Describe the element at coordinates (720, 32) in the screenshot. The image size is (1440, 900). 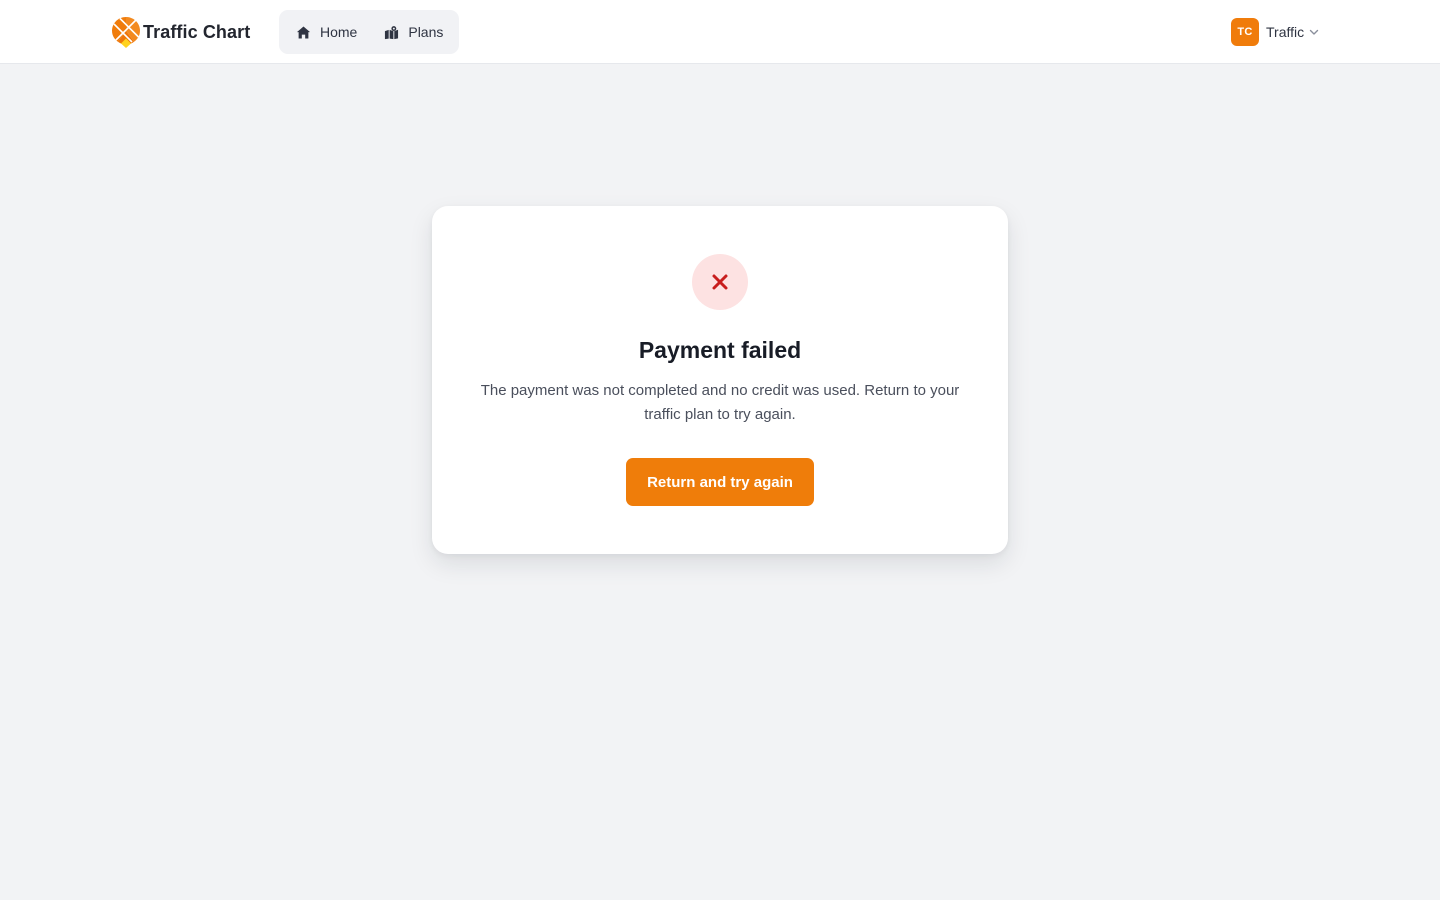
I see `top-navbar: Traffic Chart Home Plans TC Traffic` at that location.